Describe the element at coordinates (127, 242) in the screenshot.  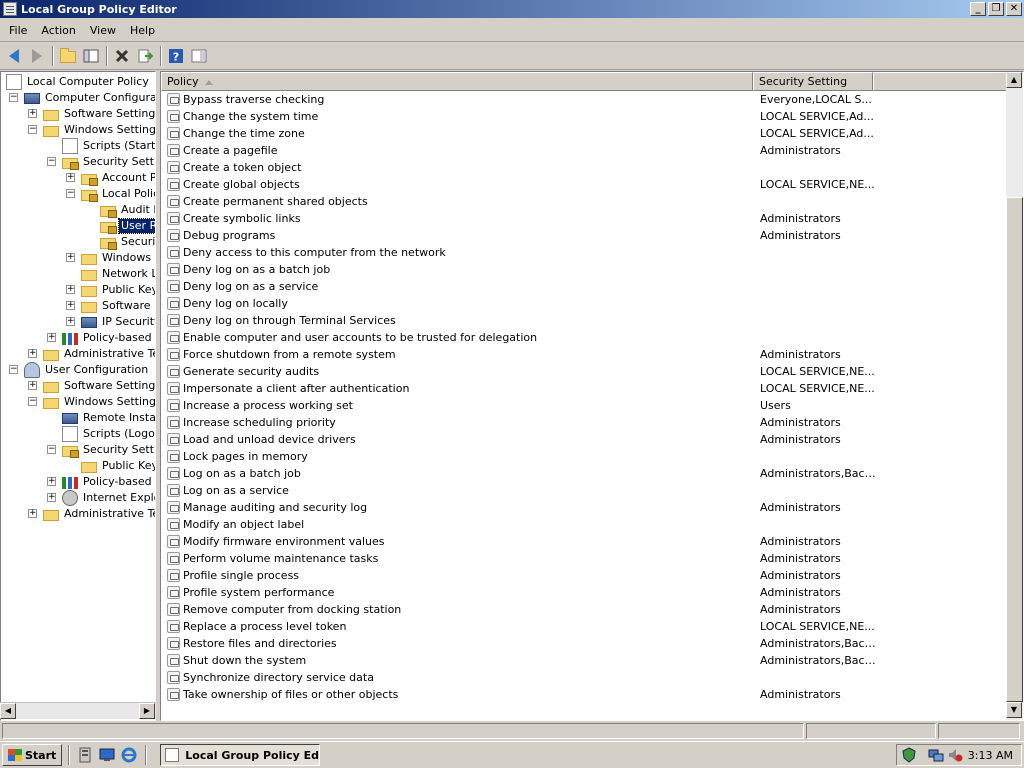
I see `tree-item-security-options: Security Options` at that location.